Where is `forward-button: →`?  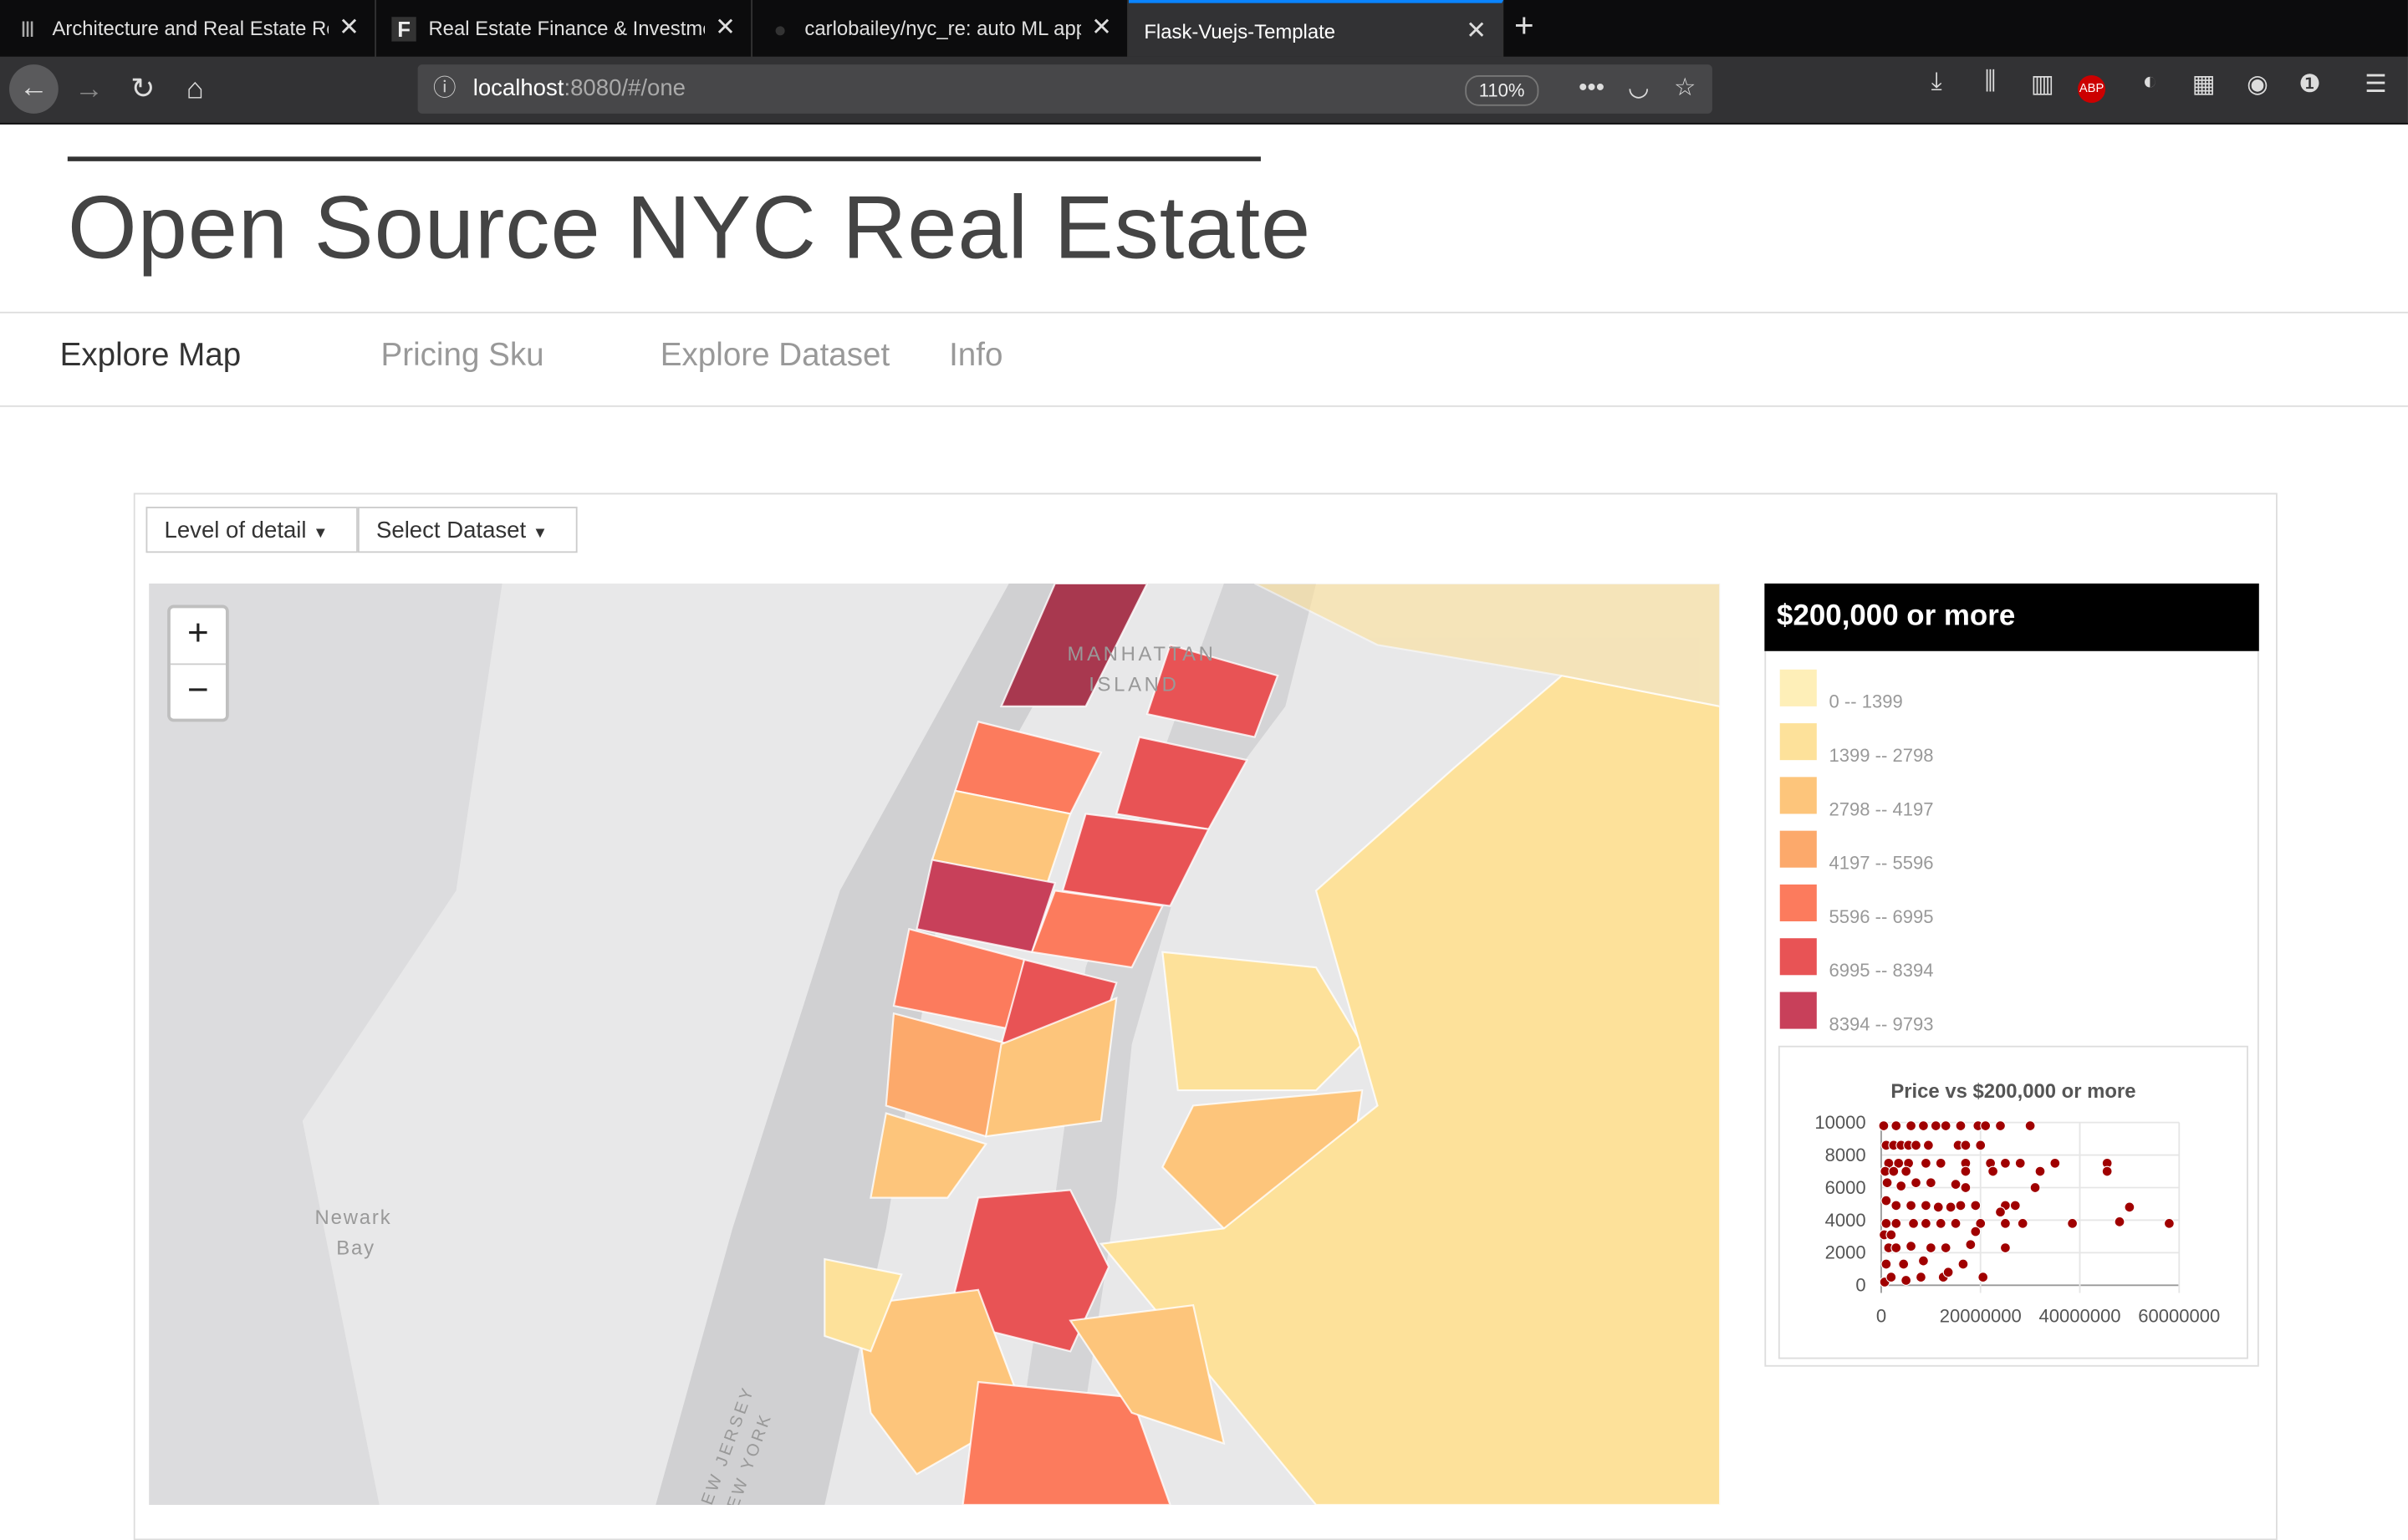 forward-button: → is located at coordinates (89, 90).